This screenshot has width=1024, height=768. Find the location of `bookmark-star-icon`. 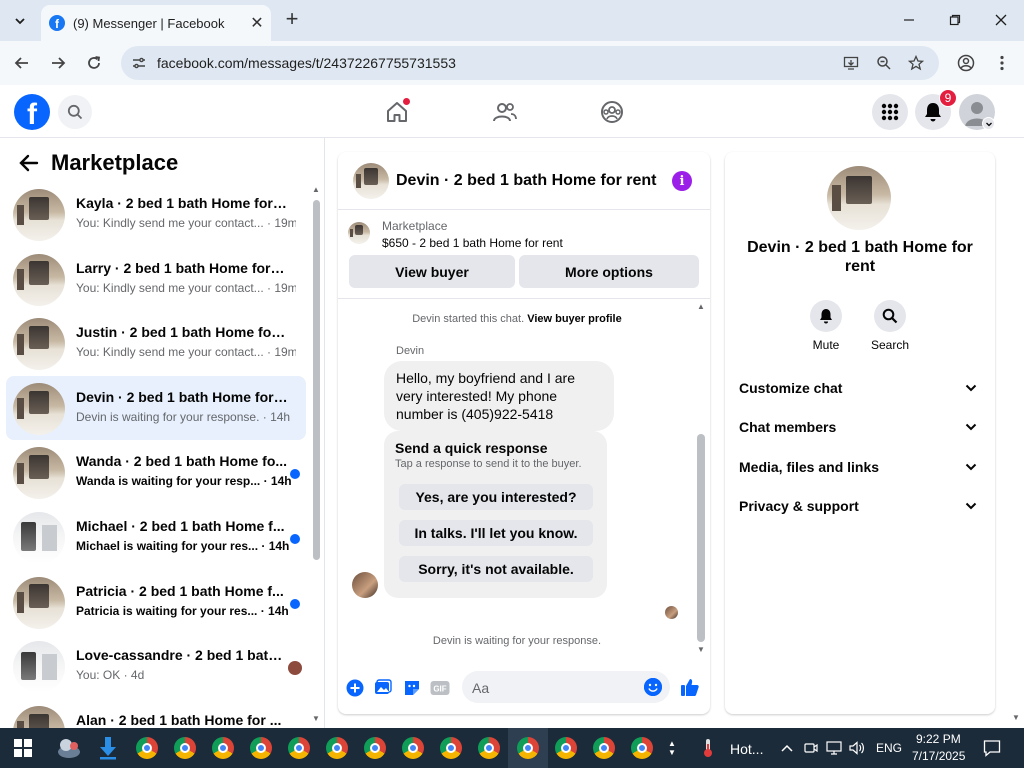

bookmark-star-icon is located at coordinates (916, 63).